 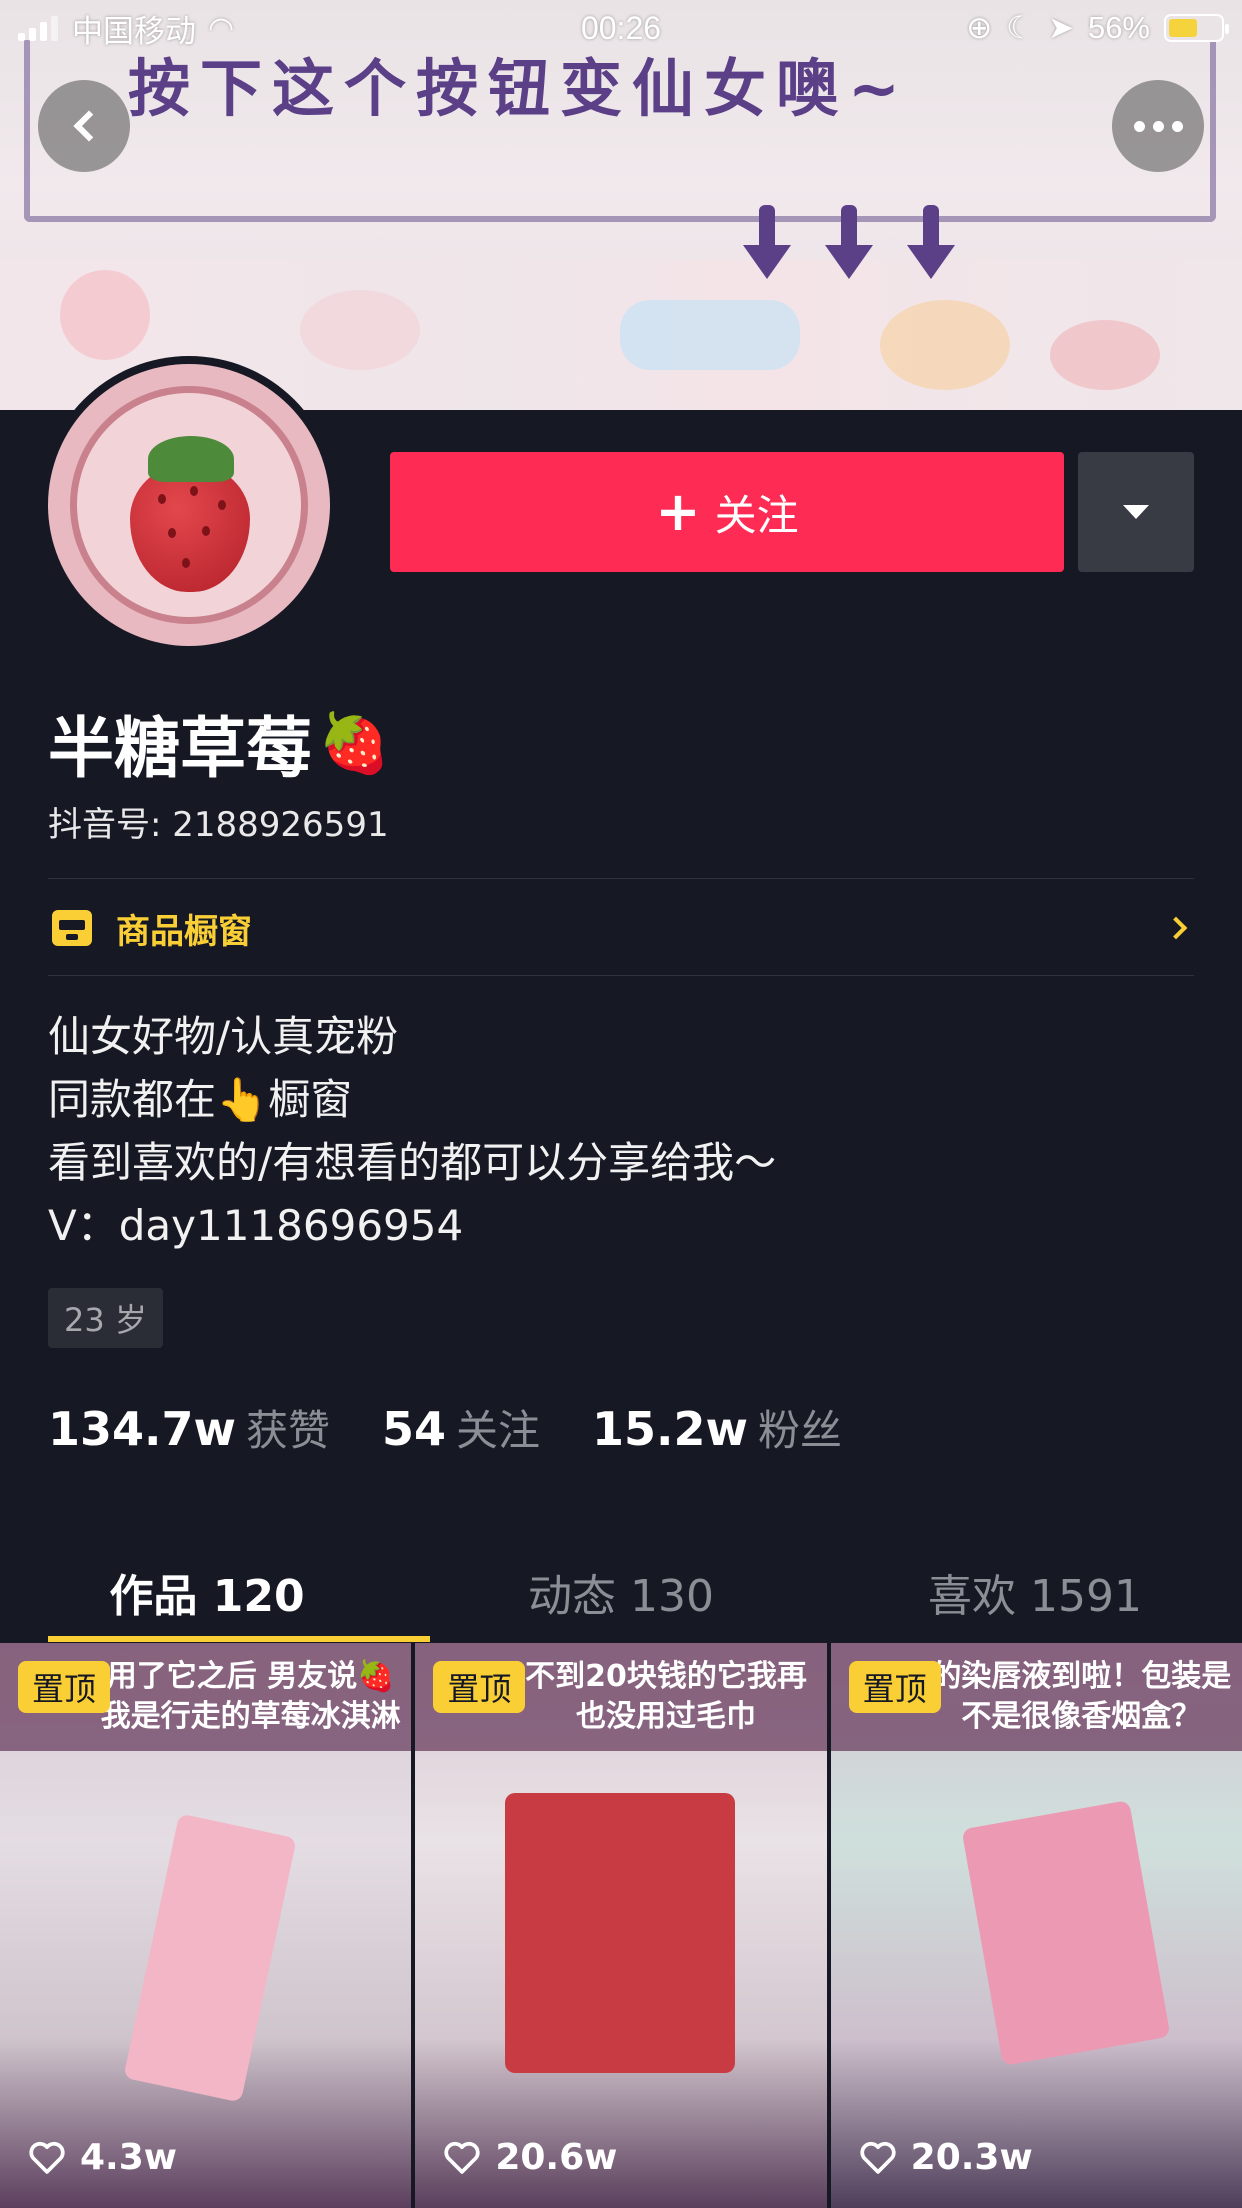 I want to click on age-tag: 23 岁, so click(x=105, y=1318).